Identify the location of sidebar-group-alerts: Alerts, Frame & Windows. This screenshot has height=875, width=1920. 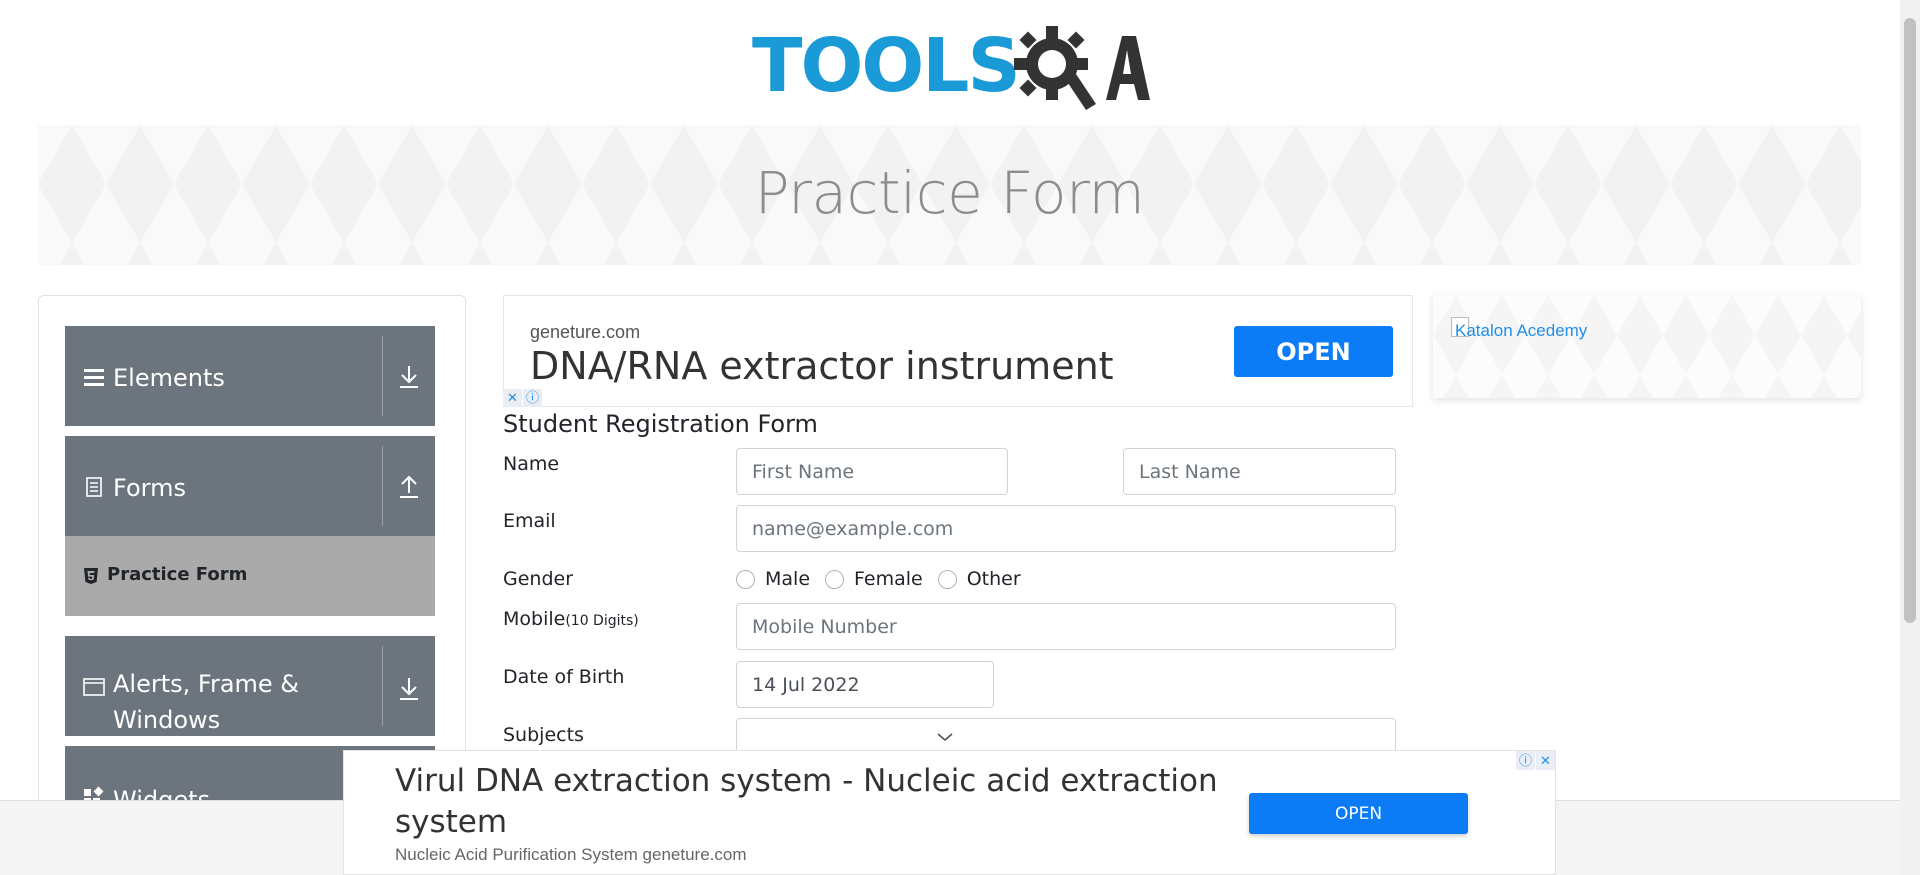
(250, 686).